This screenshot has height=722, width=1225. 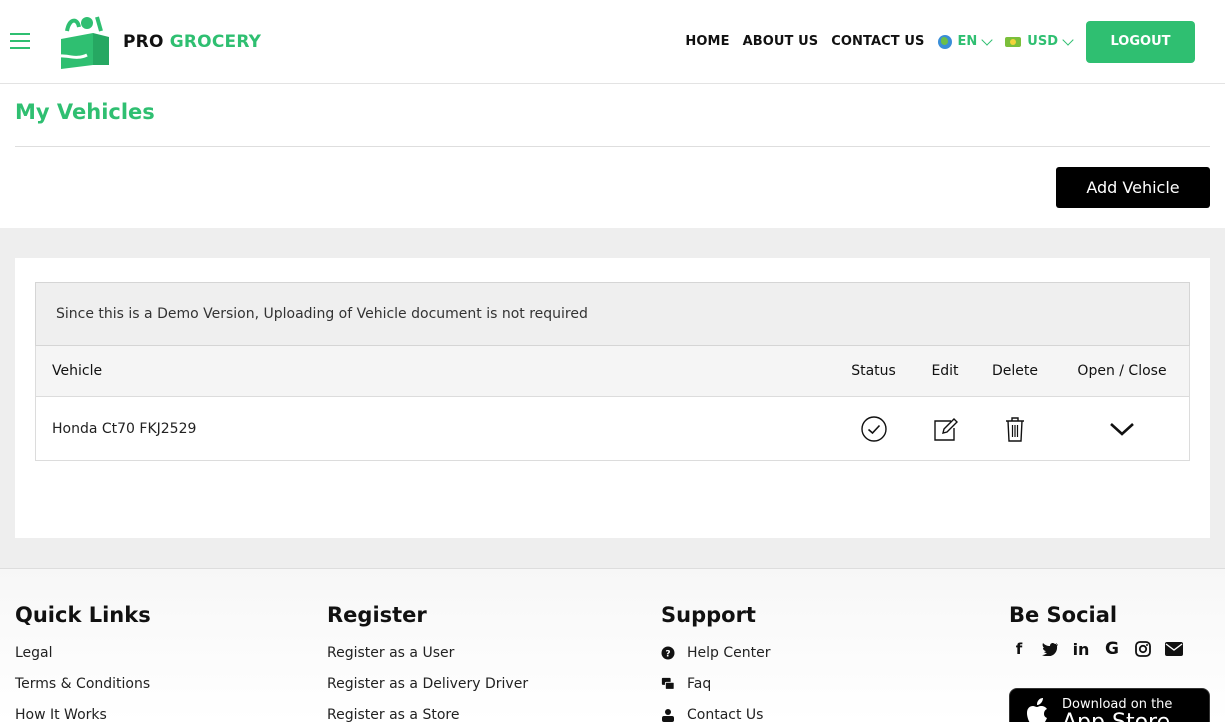 I want to click on app-store-badge: Download on the App Store, so click(x=1109, y=705).